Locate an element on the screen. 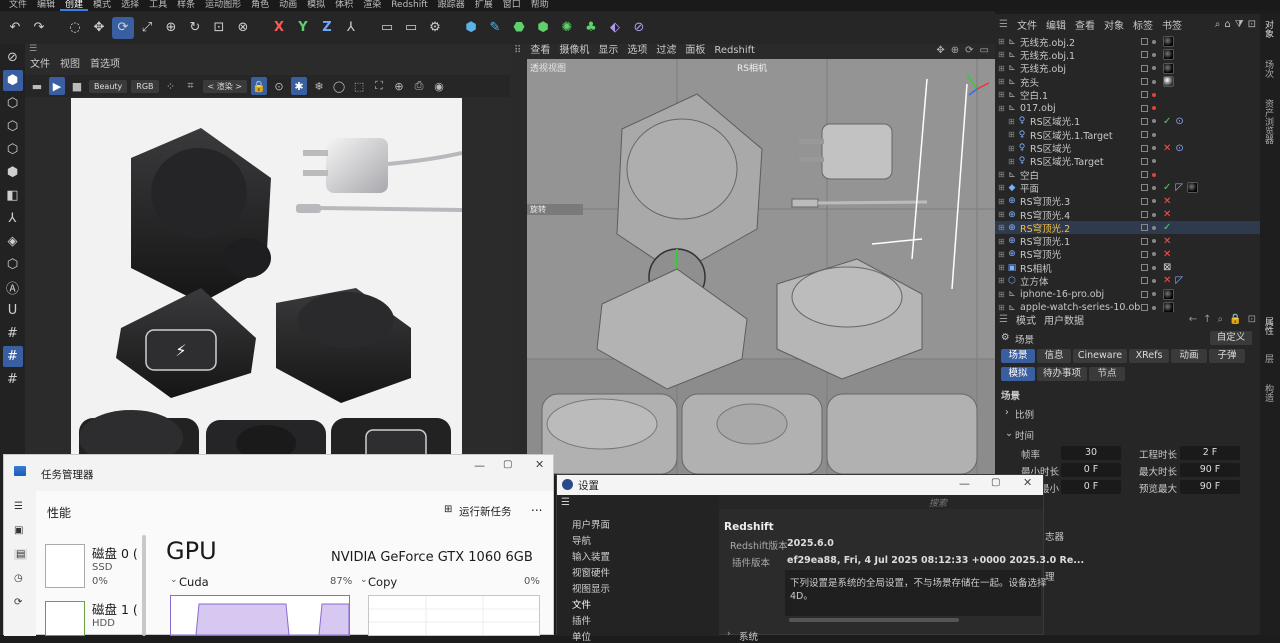 Image resolution: width=1280 pixels, height=643 pixels. object-name: 平面 is located at coordinates (1080, 188).